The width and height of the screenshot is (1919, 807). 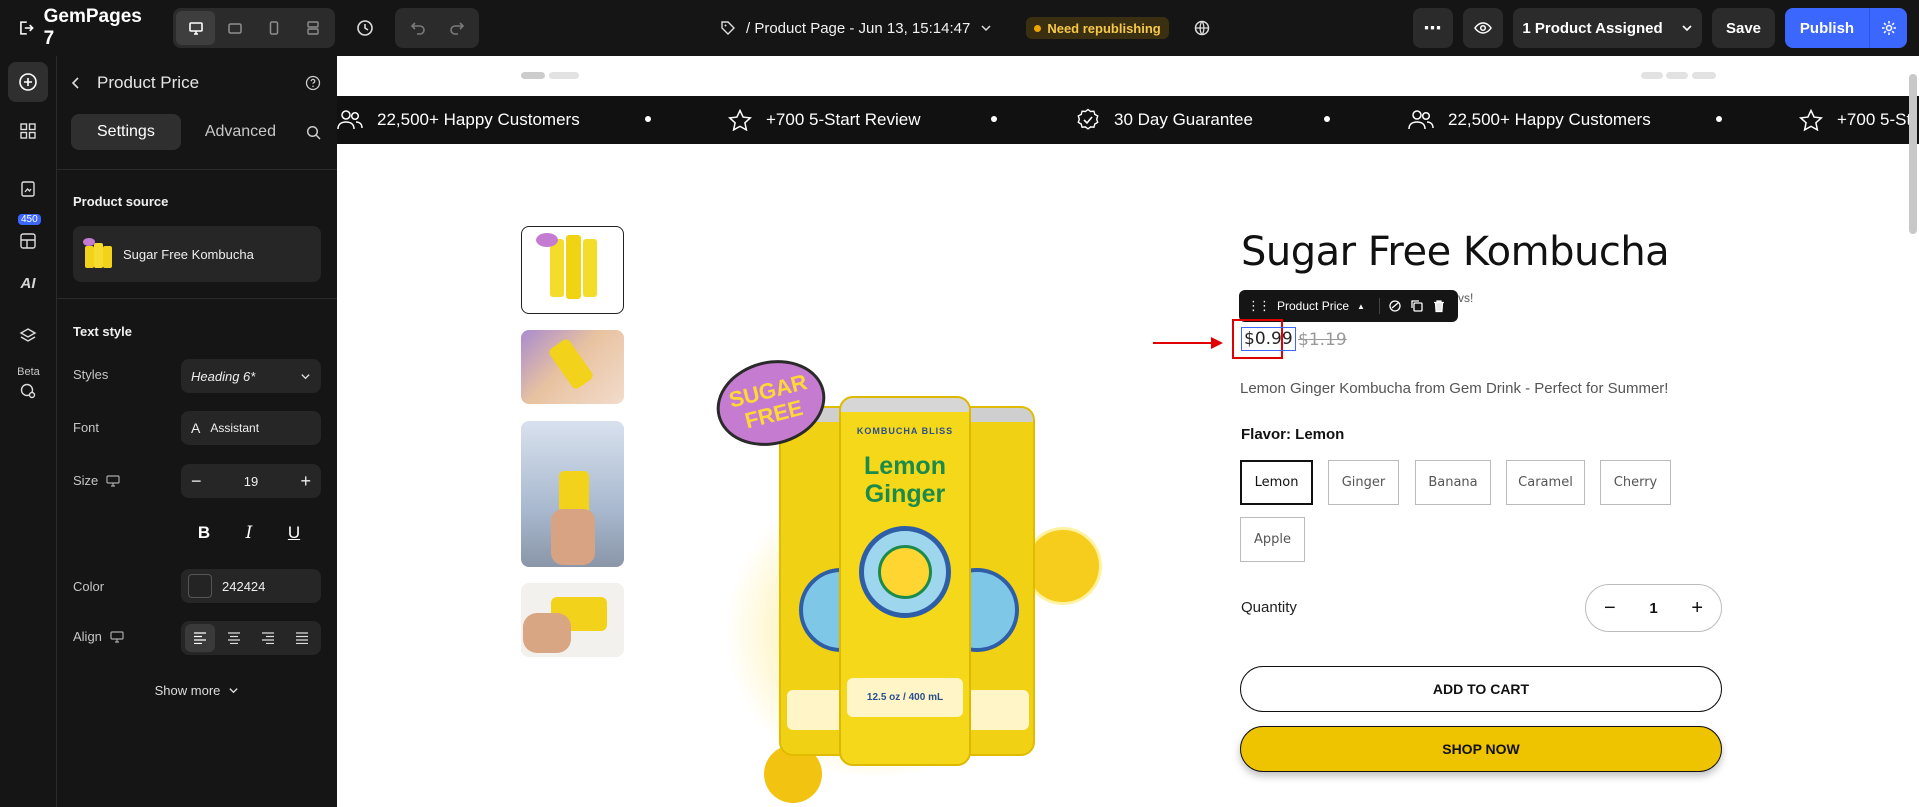 I want to click on trust-text: 22,500+ Happy Customers, so click(x=478, y=119).